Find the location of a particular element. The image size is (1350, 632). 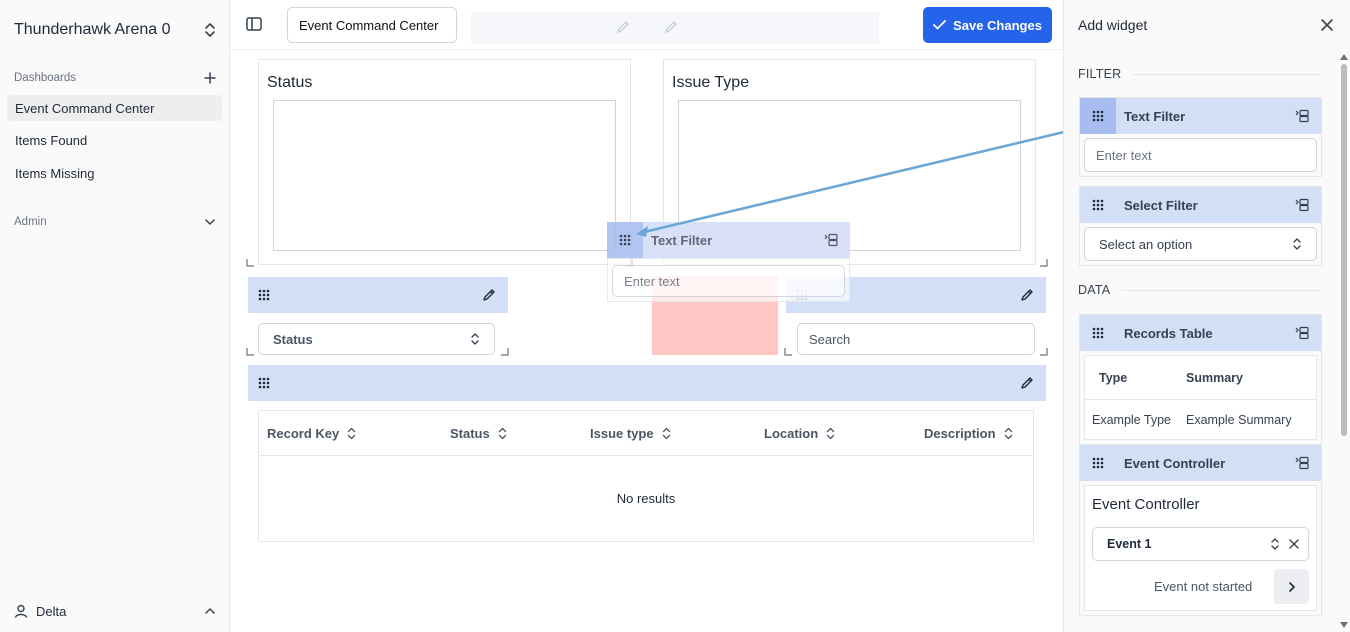

widget-card-preview: Select an option is located at coordinates (1200, 244).